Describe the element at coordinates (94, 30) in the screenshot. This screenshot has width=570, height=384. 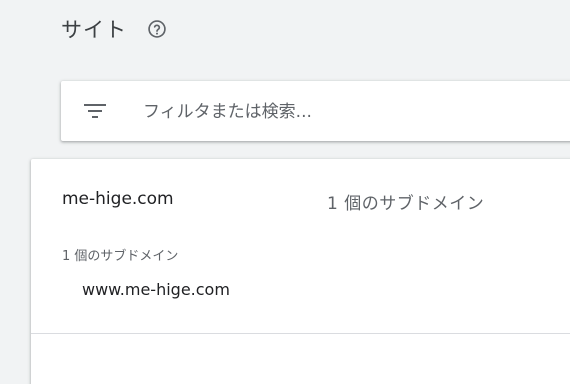
I see `page-title: サイト` at that location.